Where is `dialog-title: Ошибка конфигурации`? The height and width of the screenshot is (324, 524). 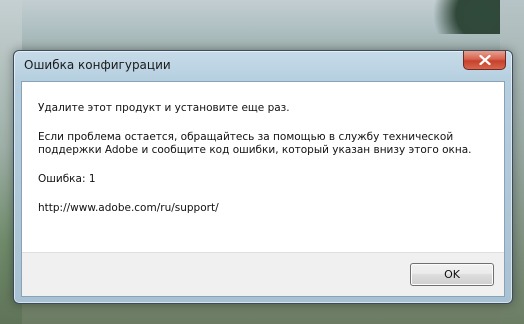
dialog-title: Ошибка конфигурации is located at coordinates (97, 65).